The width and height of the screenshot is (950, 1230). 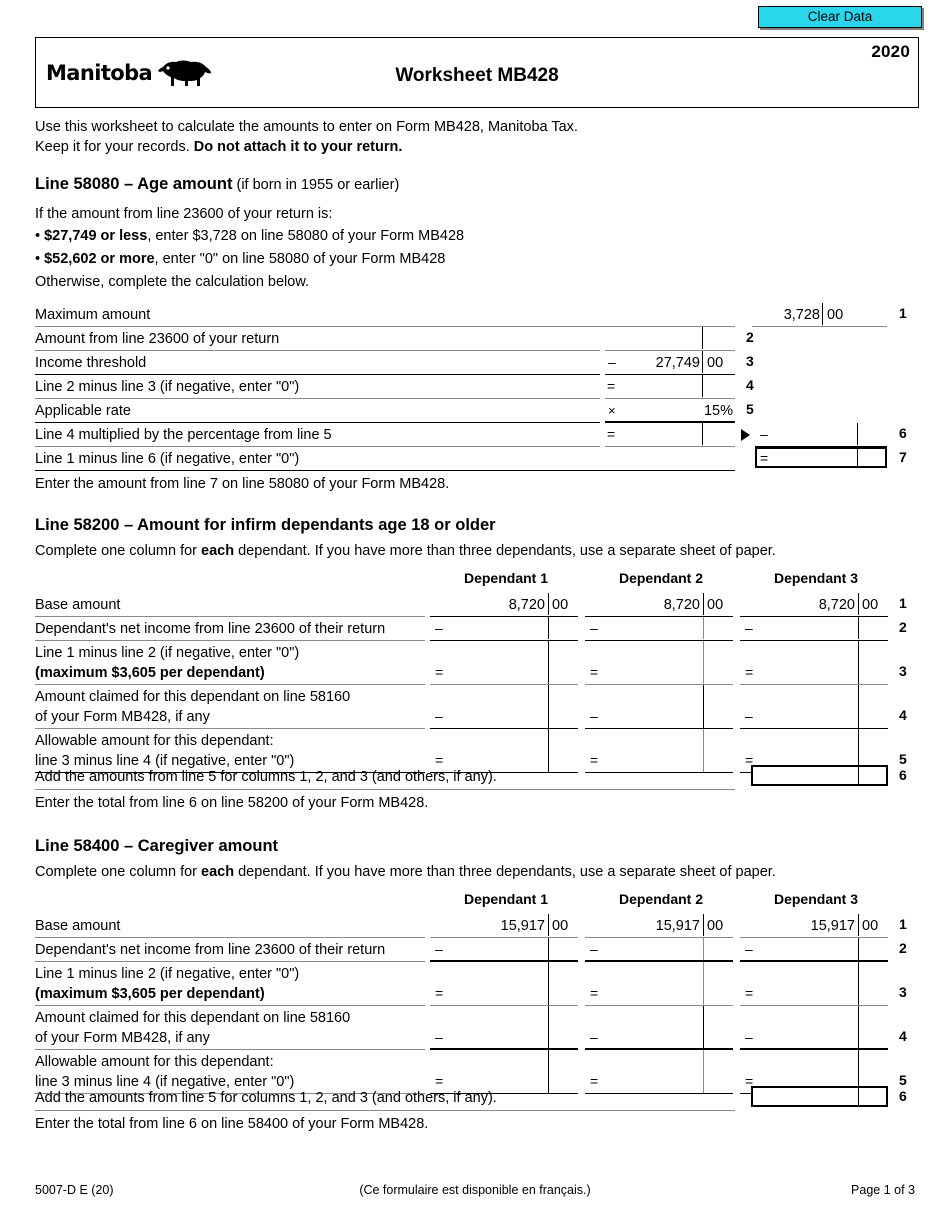 I want to click on caregiver-row-1-rule-d2, so click(x=659, y=937).